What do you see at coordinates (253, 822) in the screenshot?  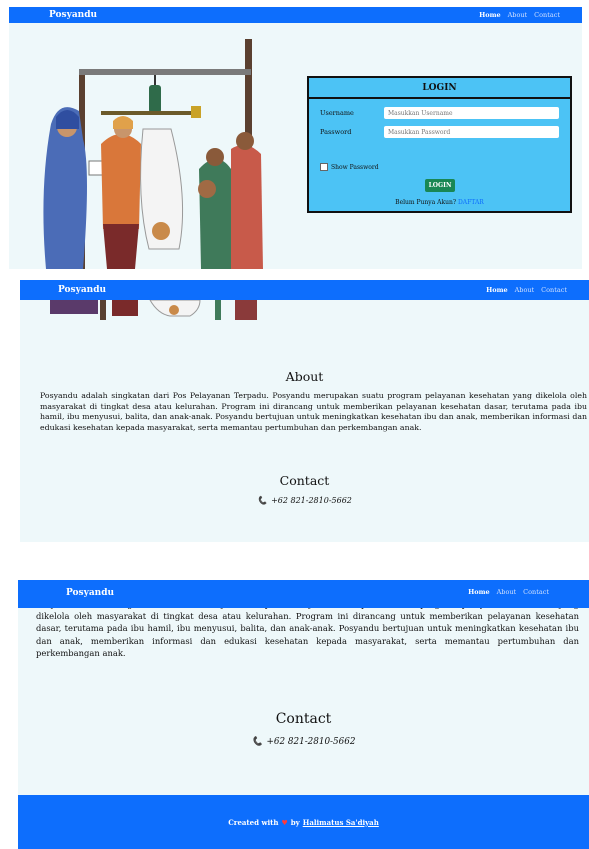 I see `footer-created-text: Created with` at bounding box center [253, 822].